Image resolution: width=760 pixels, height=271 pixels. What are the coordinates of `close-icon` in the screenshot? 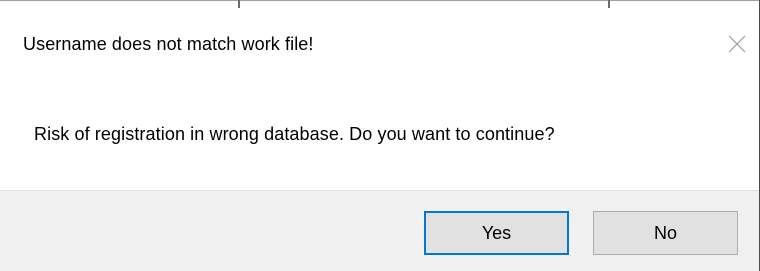 It's located at (737, 44).